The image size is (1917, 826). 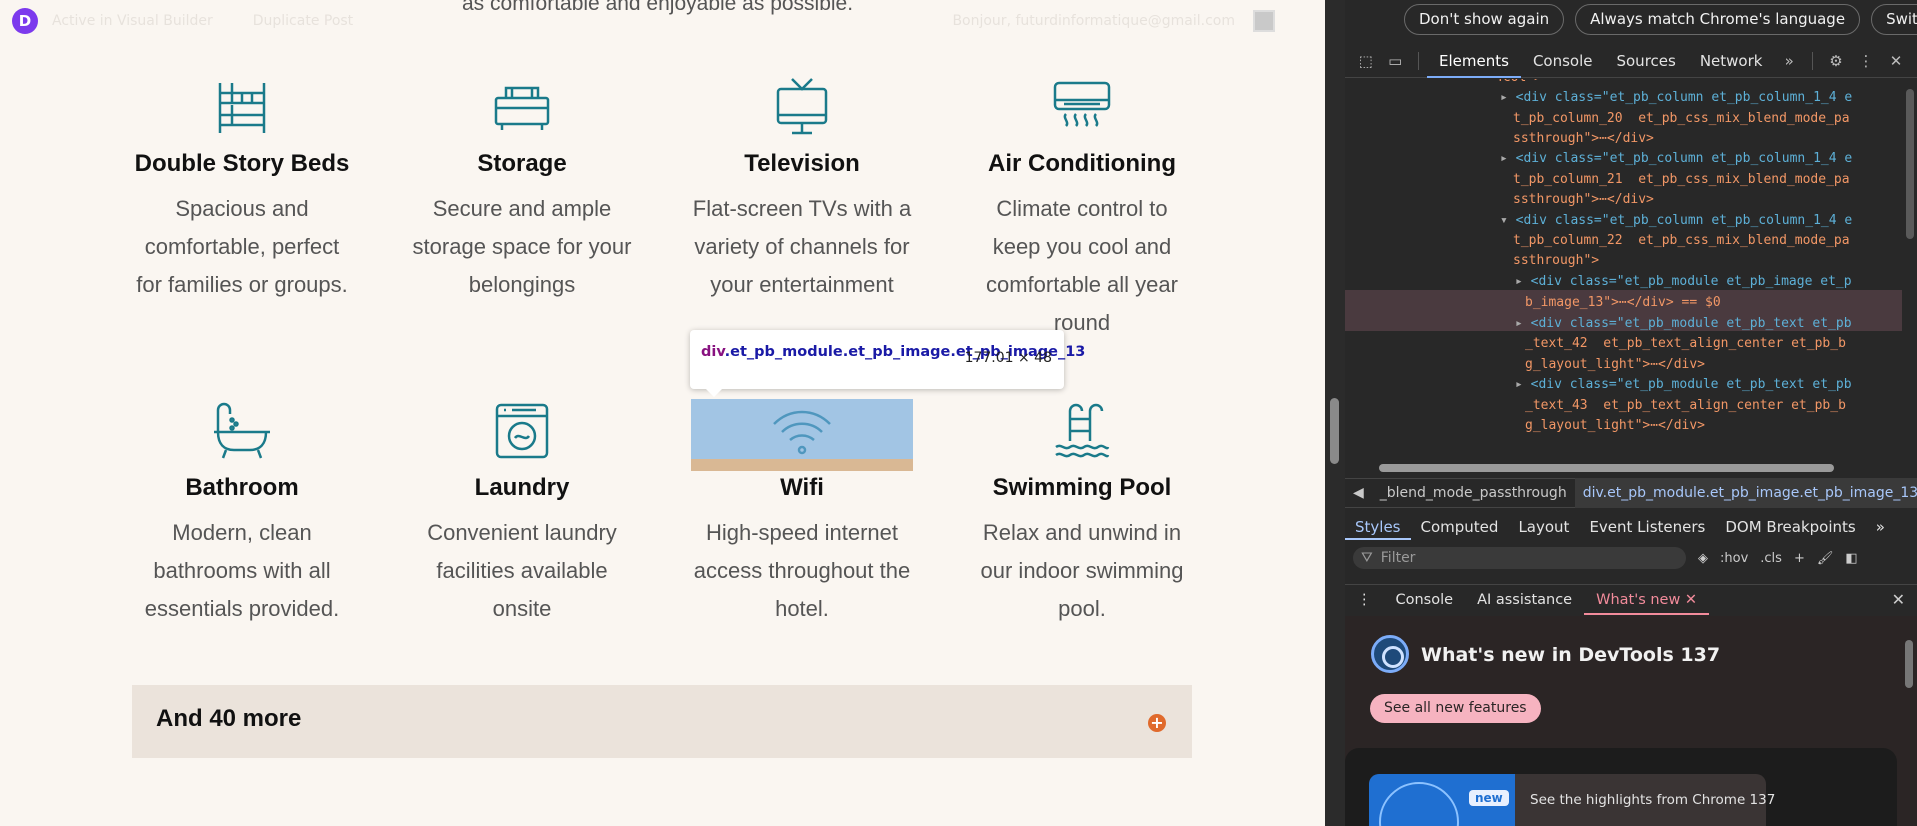 What do you see at coordinates (1721, 406) in the screenshot?
I see `dom-node-line: _text_43 et_pb_text_align_center et_pb_b` at bounding box center [1721, 406].